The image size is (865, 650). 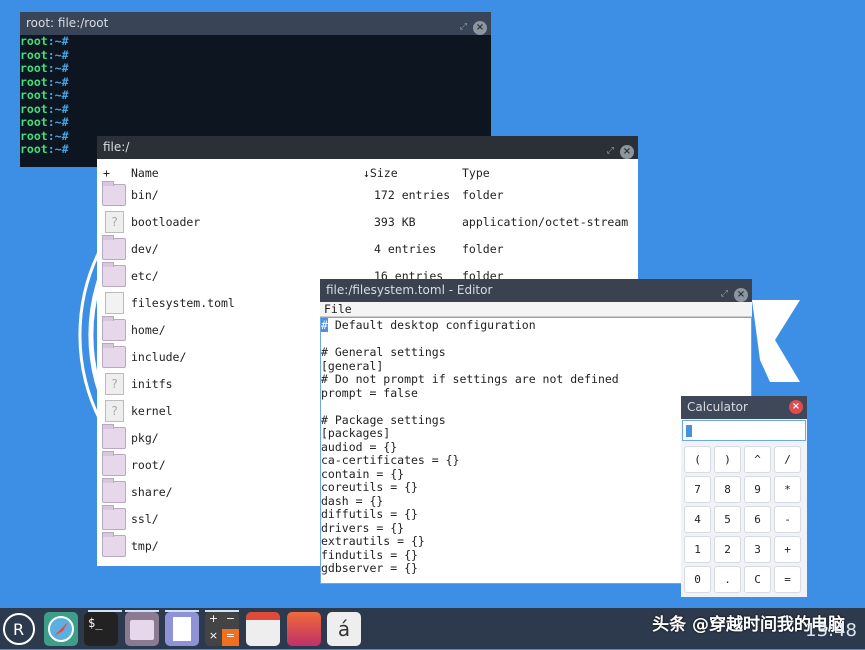 I want to click on calculator-titlebar: Calculator ×, so click(x=744, y=407).